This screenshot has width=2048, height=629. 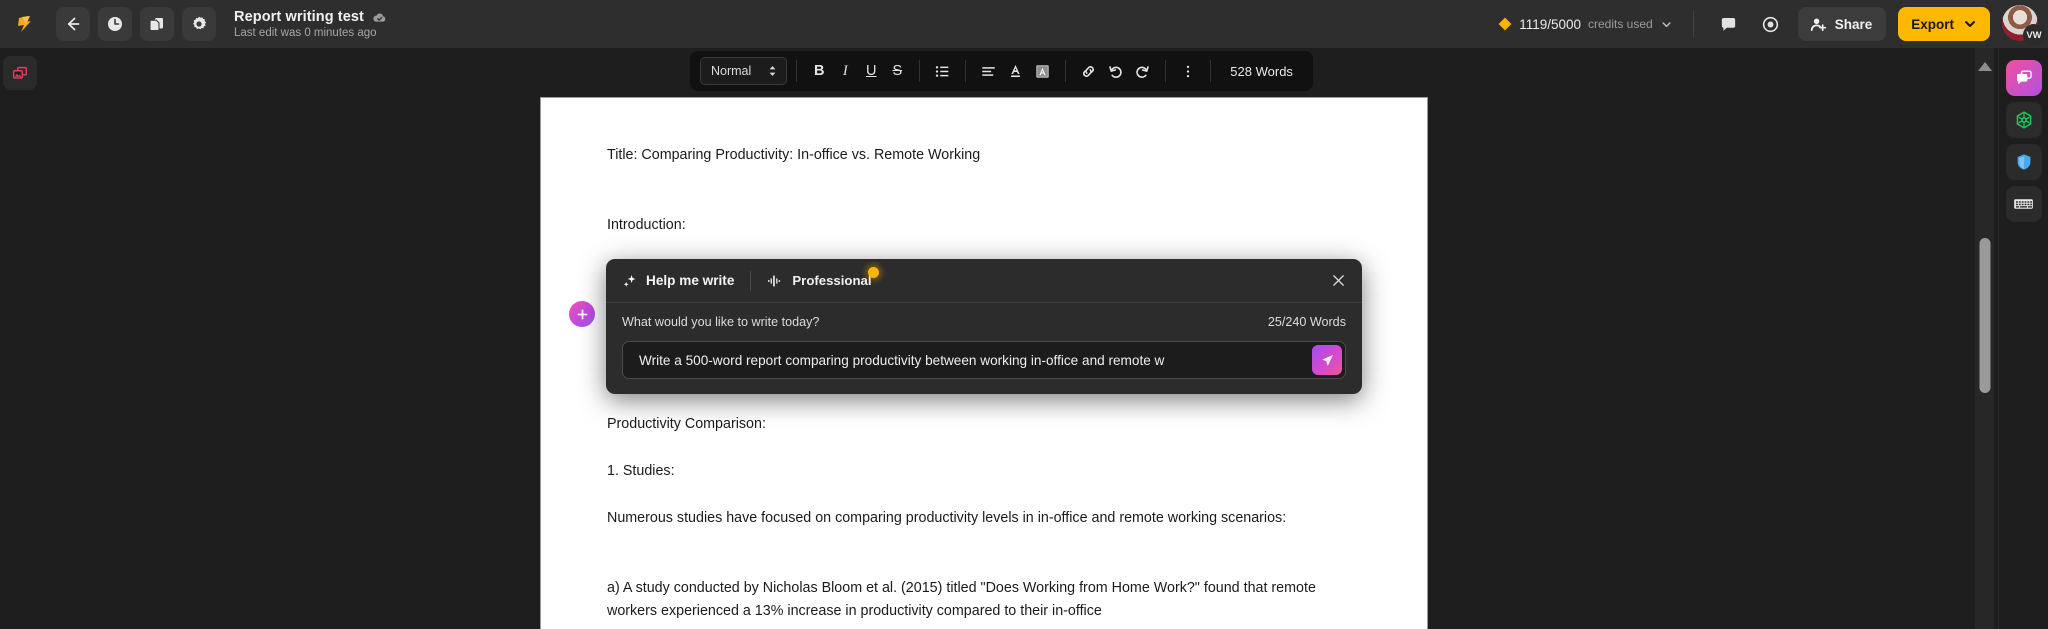 I want to click on send-prompt-button, so click(x=1327, y=360).